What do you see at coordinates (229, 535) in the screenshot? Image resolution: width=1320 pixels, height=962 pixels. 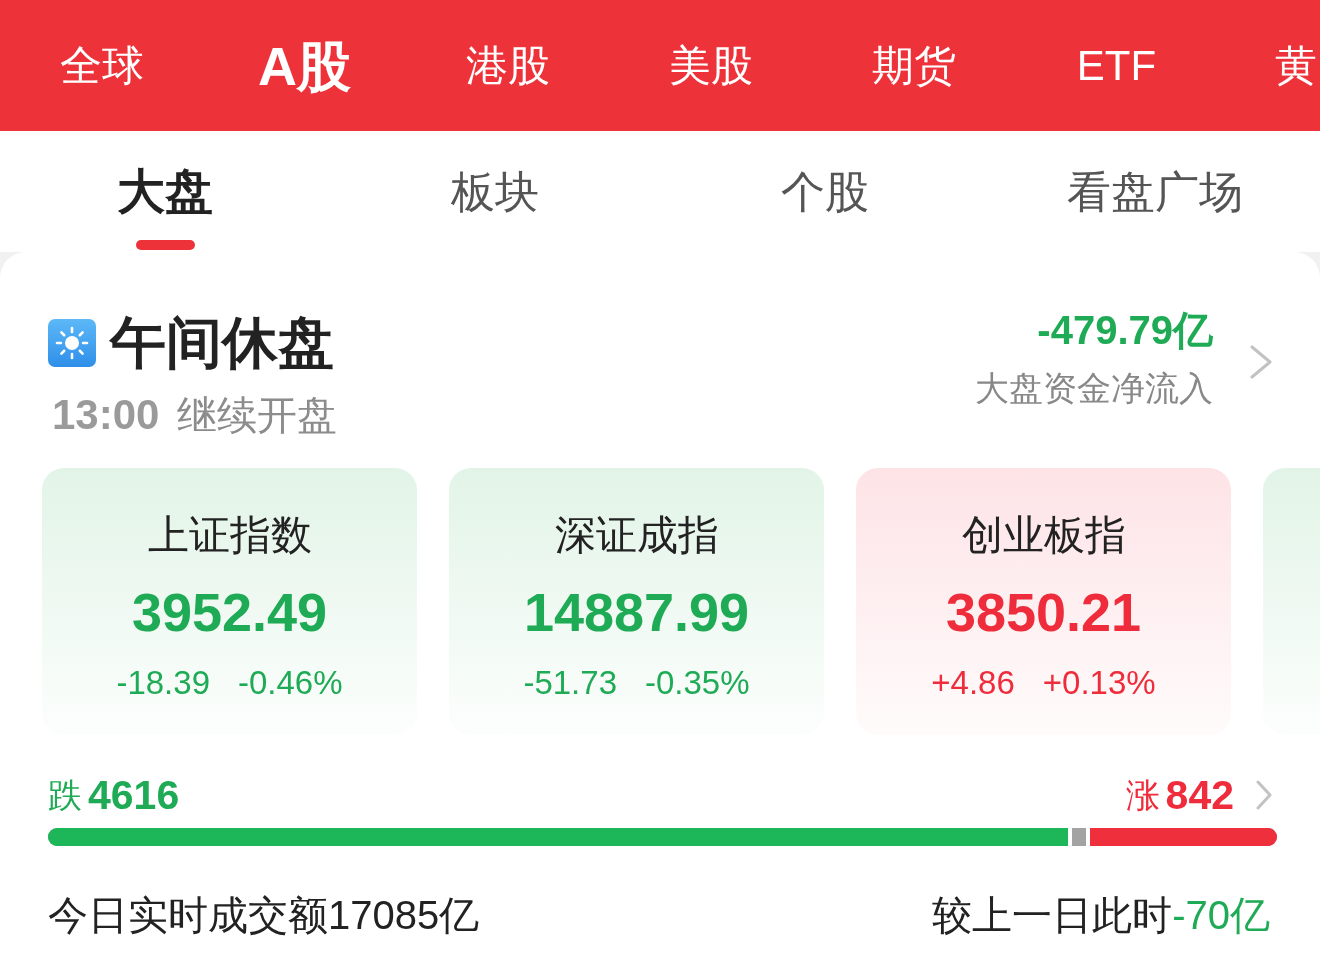 I see `index-name: 上证指数` at bounding box center [229, 535].